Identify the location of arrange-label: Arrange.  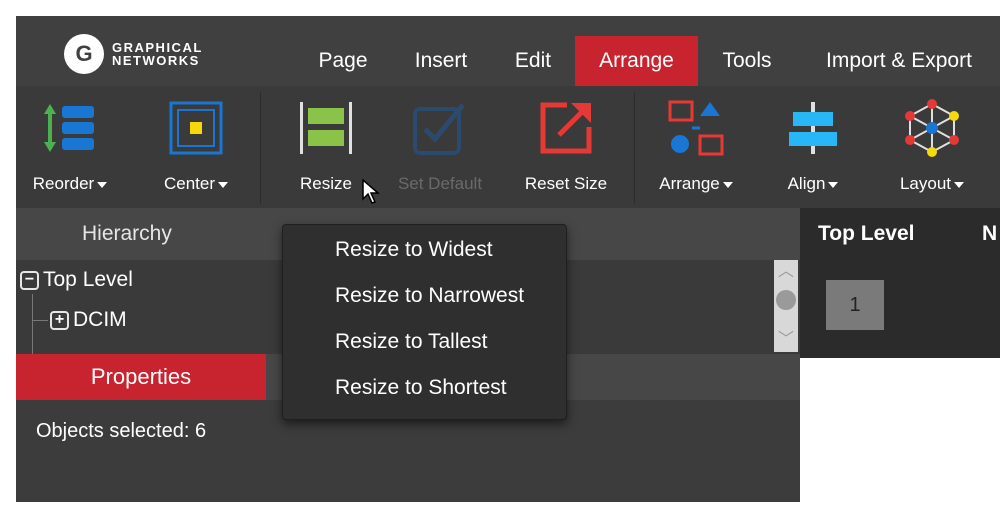
(689, 183).